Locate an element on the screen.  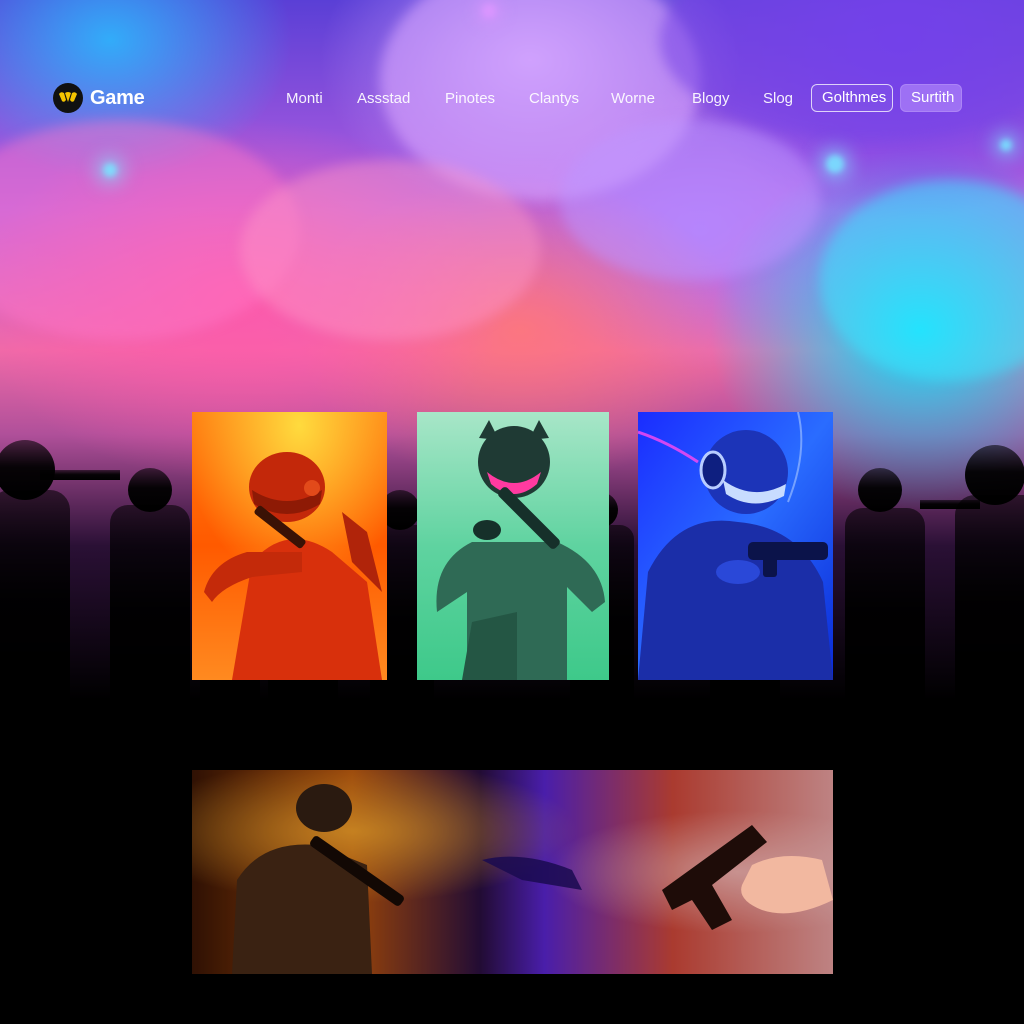
green-soldier-illustration is located at coordinates (513, 546).